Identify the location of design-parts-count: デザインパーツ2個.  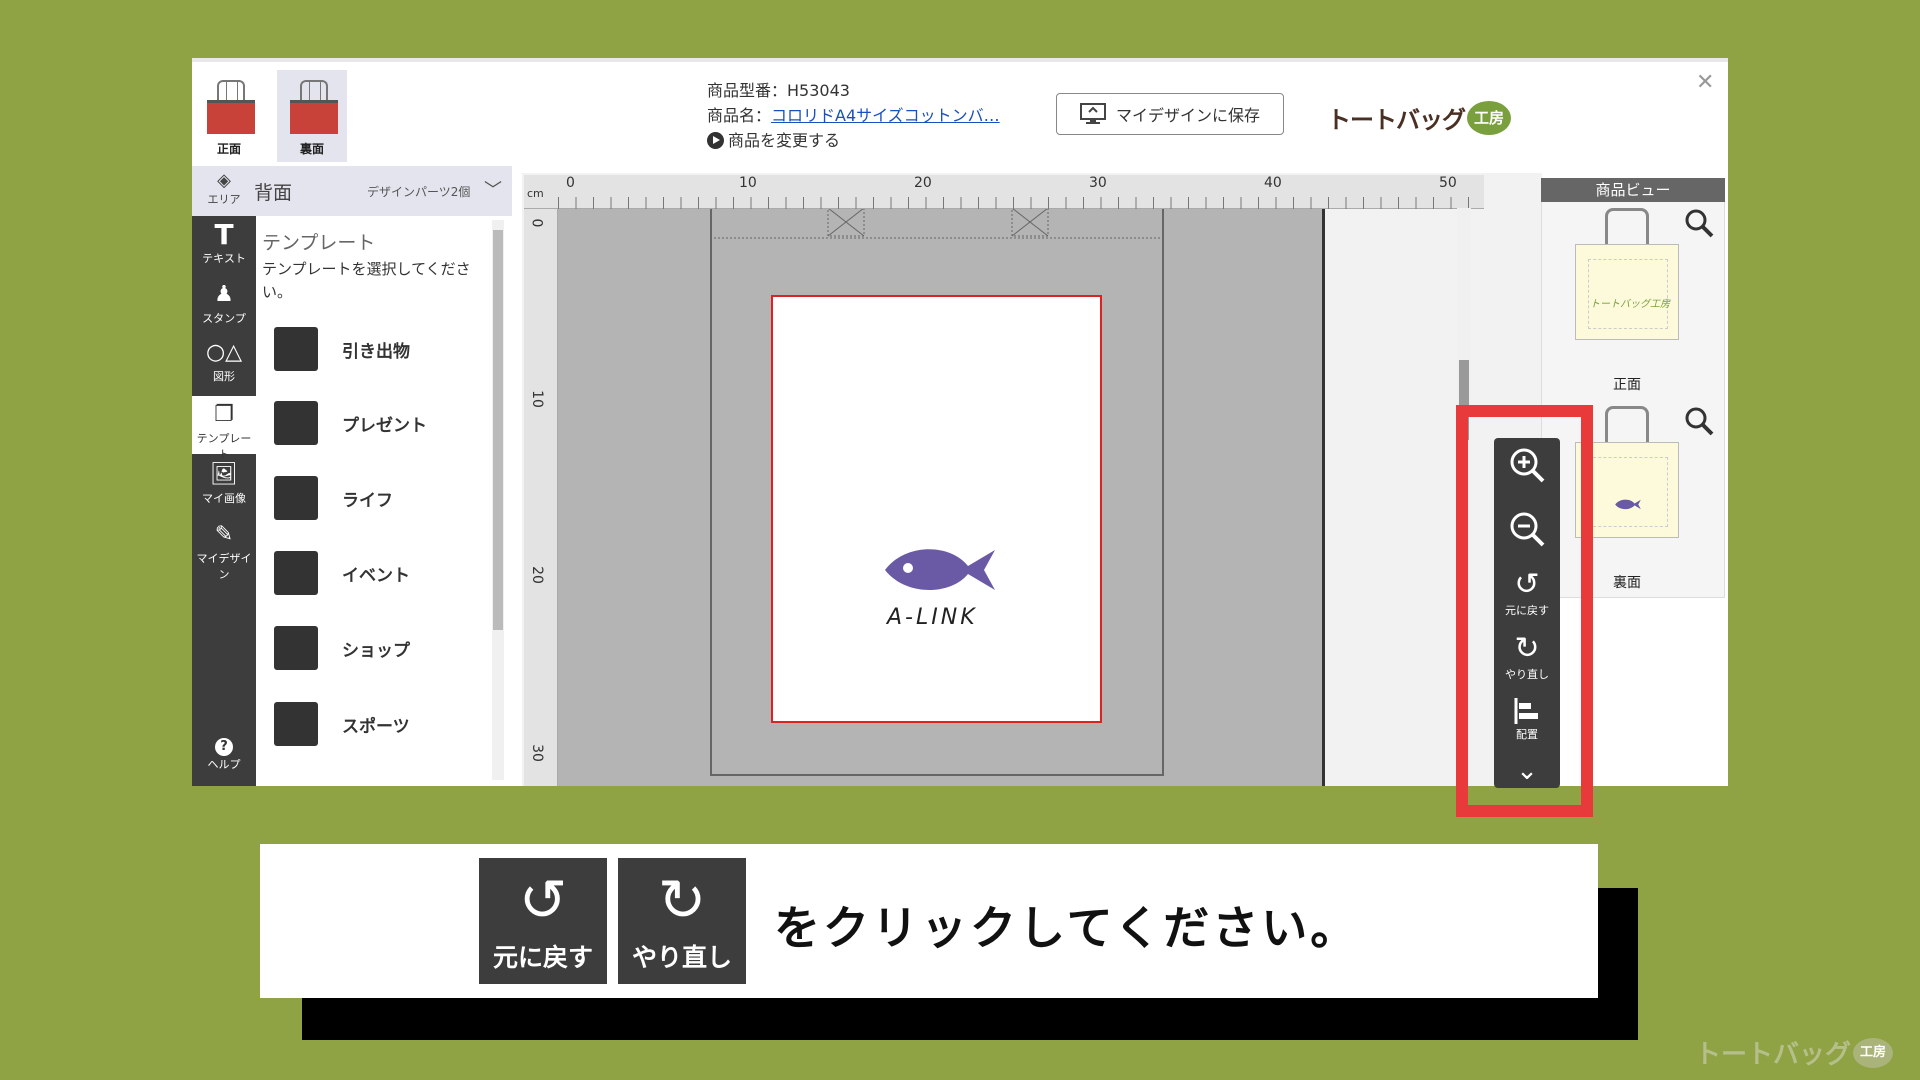
(419, 192).